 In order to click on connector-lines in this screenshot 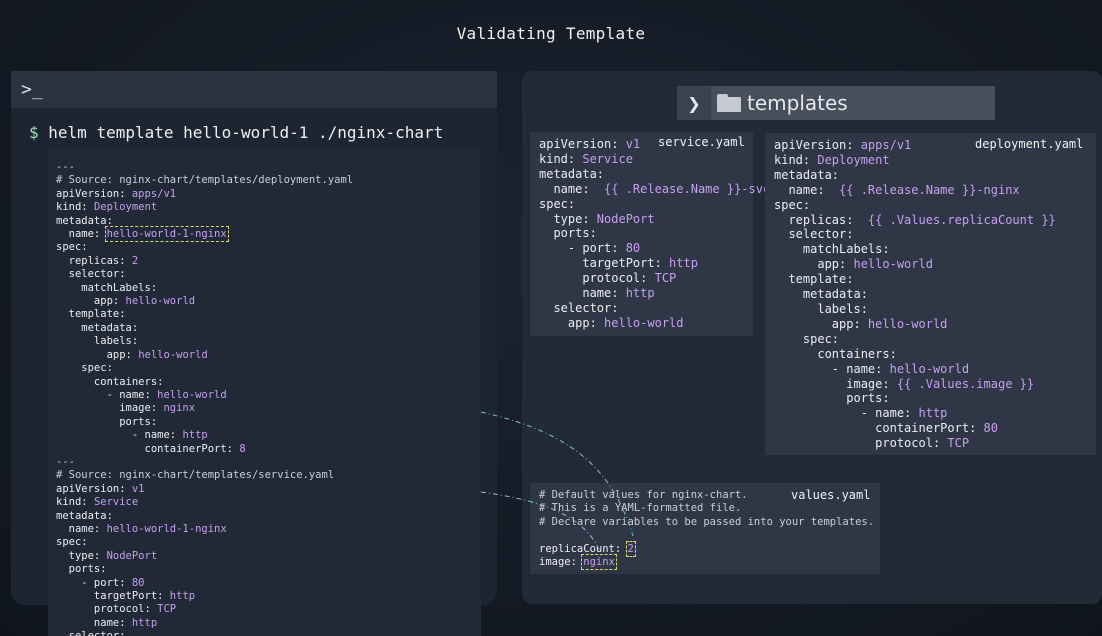, I will do `click(557, 482)`.